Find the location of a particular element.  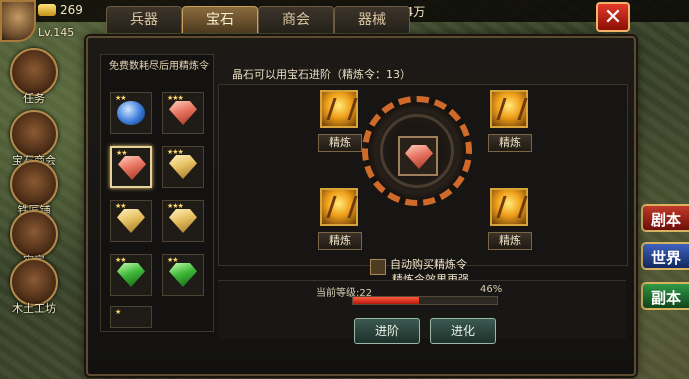

scenario-button: 剧本 is located at coordinates (665, 218).